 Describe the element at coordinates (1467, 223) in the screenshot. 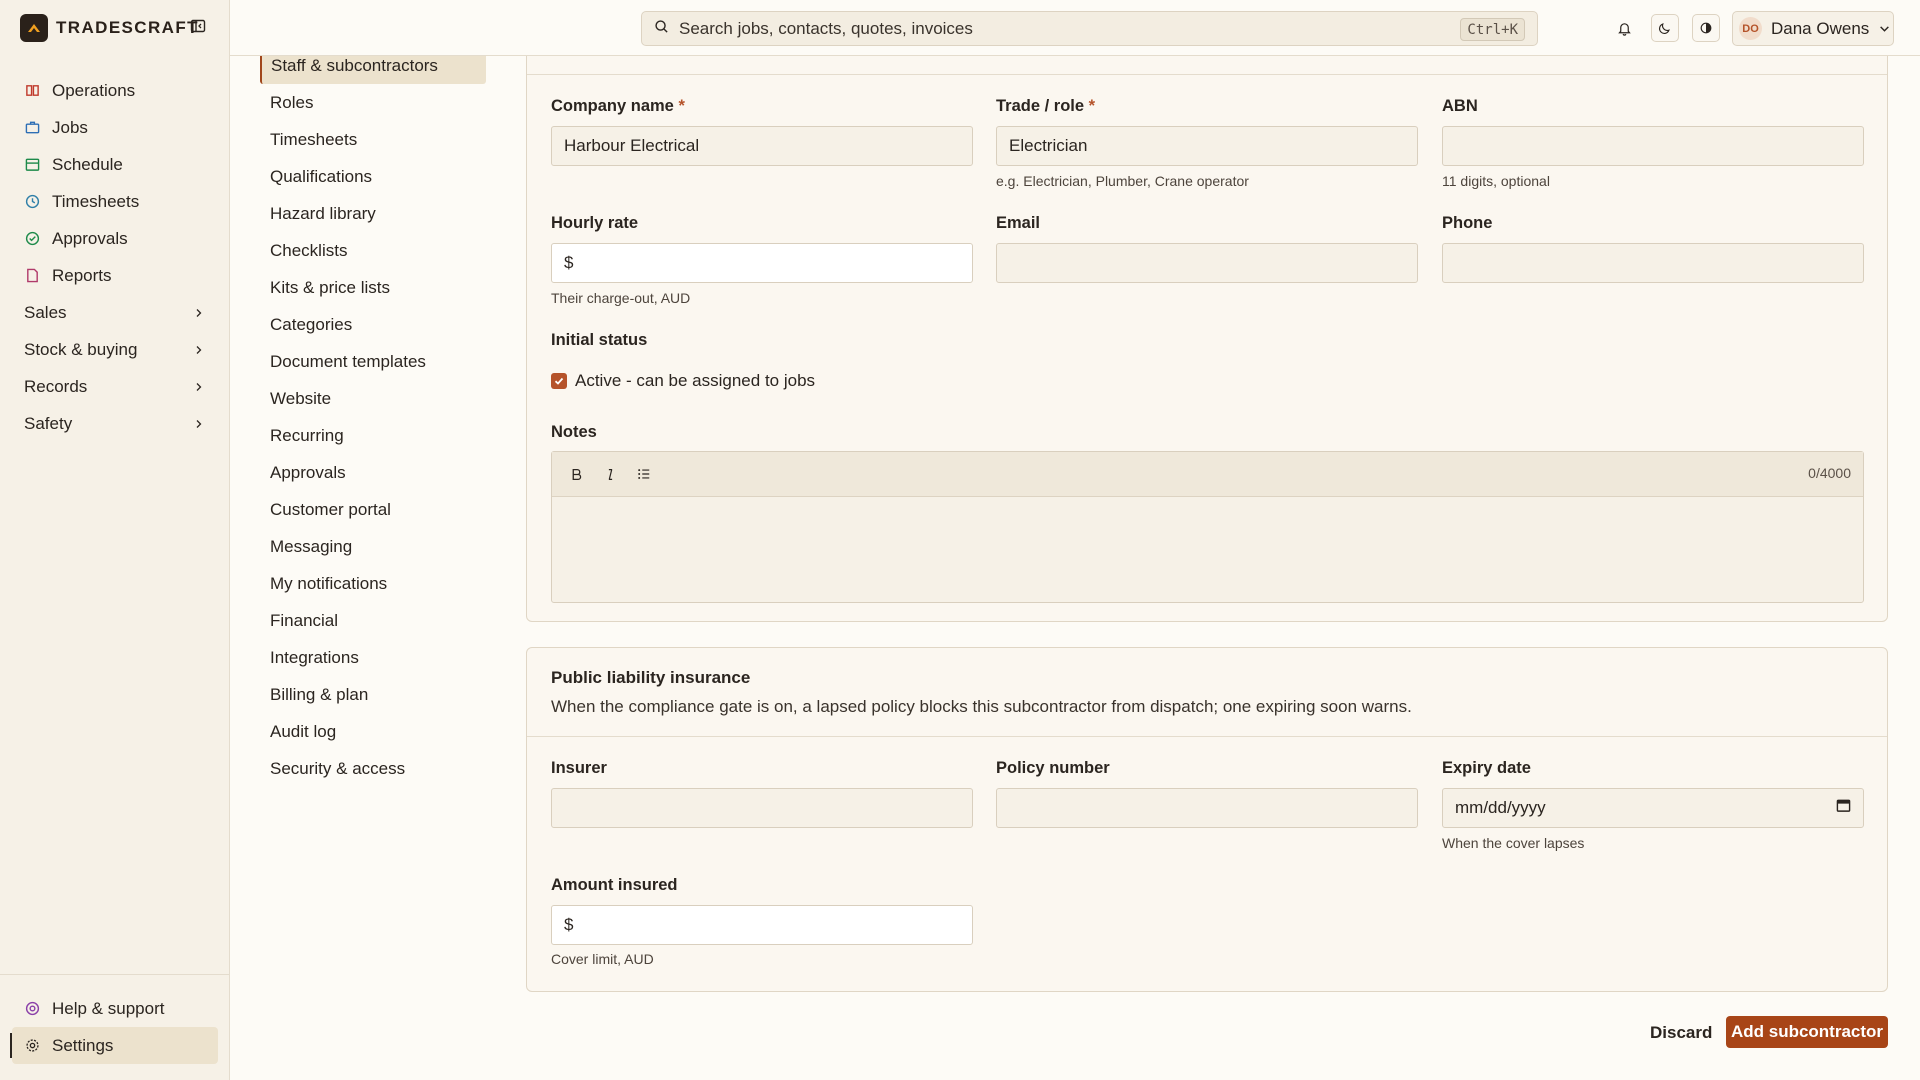

I see `phone-label: Phone` at that location.